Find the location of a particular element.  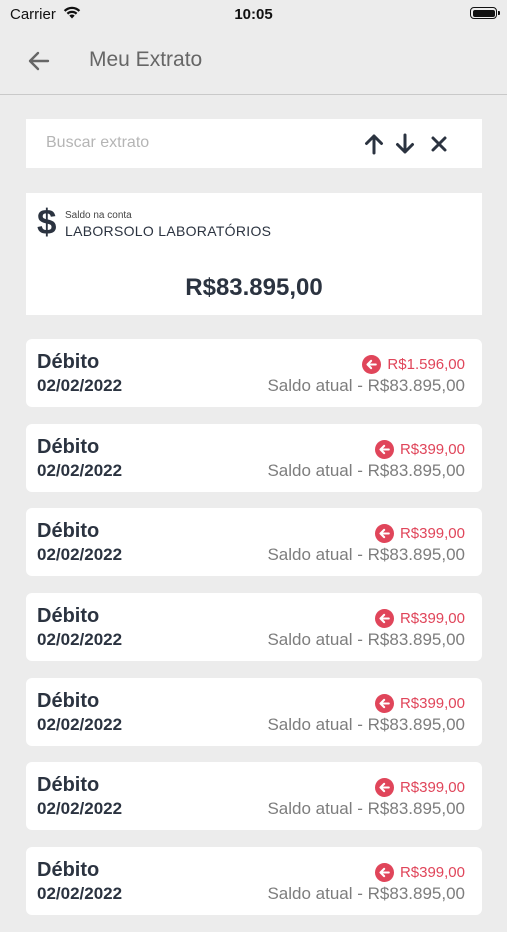

search-input is located at coordinates (186, 143).